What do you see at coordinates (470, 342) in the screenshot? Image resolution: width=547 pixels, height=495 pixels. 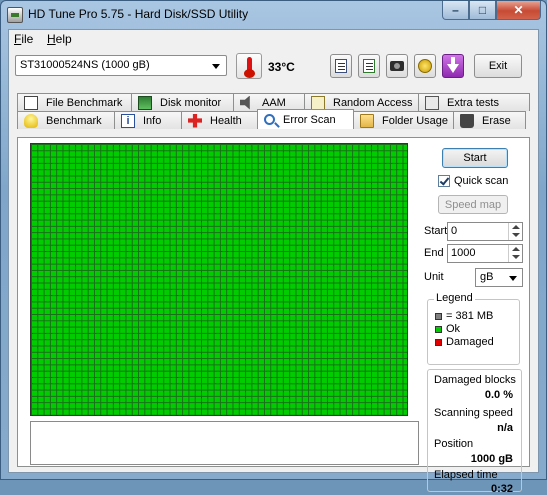 I see `legend-label: Damaged` at bounding box center [470, 342].